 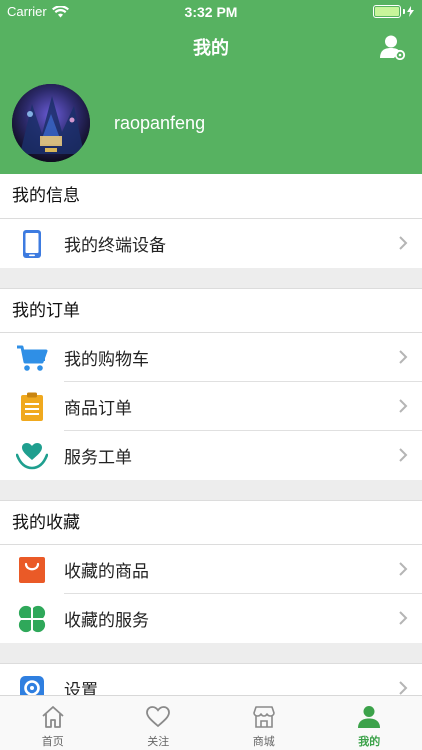 I want to click on user-settings-icon, so click(x=393, y=47).